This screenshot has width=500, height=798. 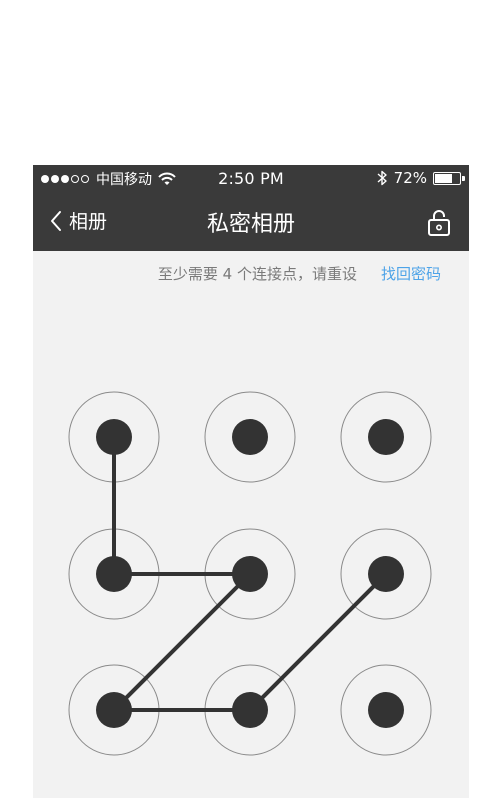 I want to click on battery-level, so click(x=443, y=178).